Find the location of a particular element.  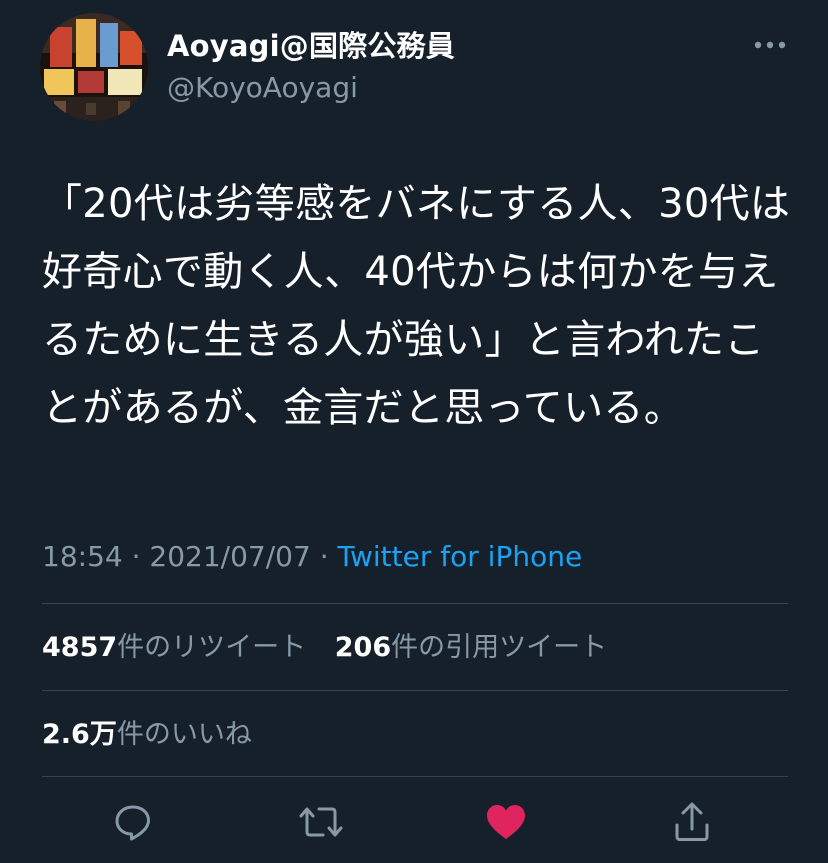

tweet-date: 2021/07/07 is located at coordinates (229, 556).